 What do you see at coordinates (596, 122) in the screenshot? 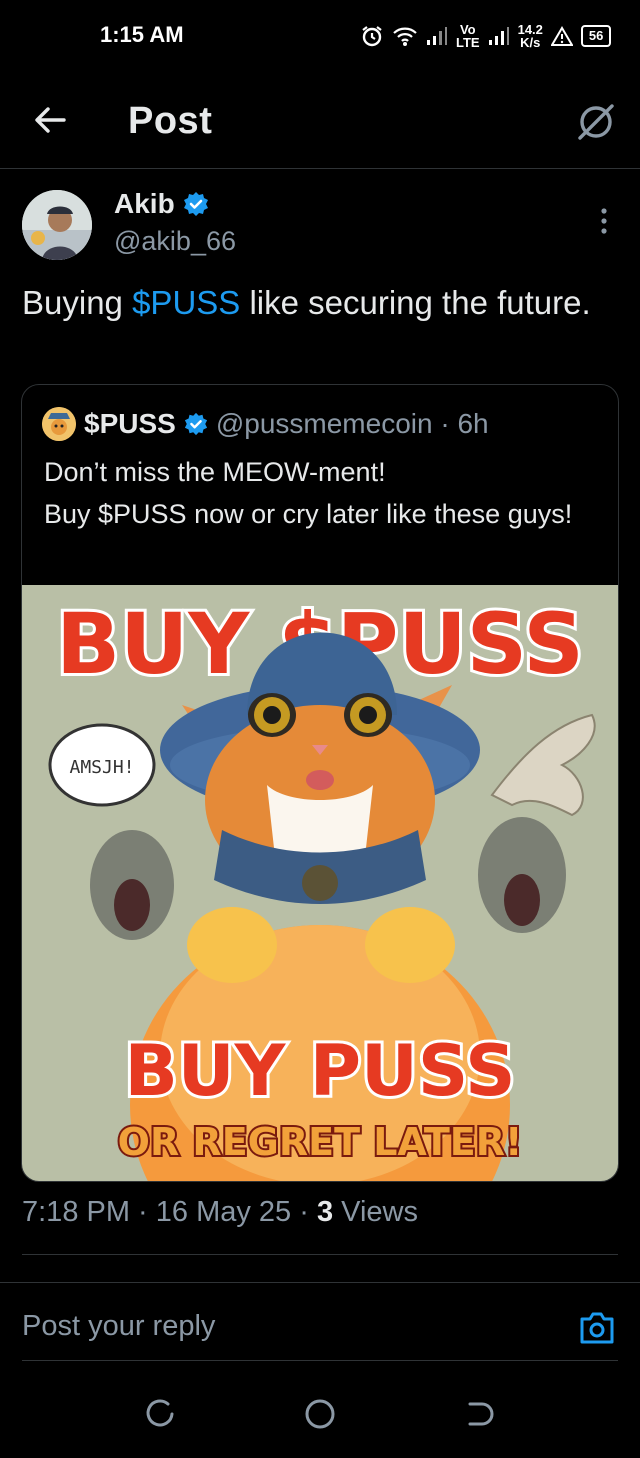
I see `grok-icon` at bounding box center [596, 122].